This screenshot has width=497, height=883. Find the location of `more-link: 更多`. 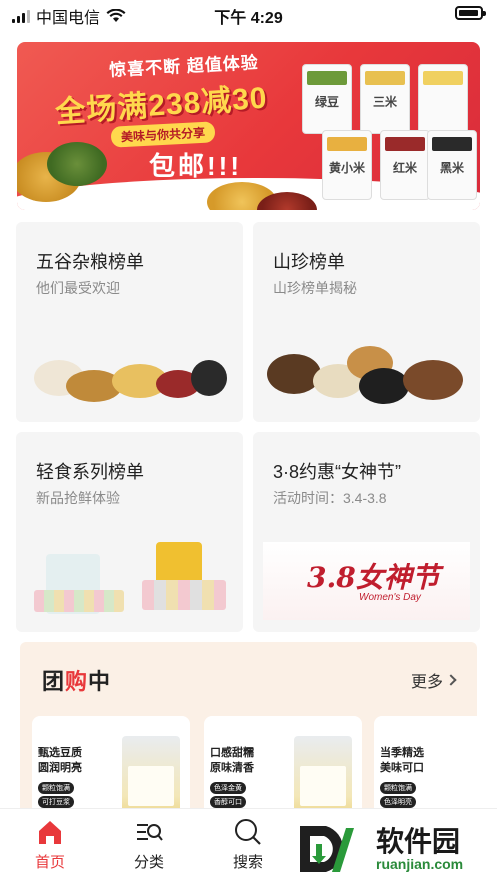

more-link: 更多 is located at coordinates (433, 680).